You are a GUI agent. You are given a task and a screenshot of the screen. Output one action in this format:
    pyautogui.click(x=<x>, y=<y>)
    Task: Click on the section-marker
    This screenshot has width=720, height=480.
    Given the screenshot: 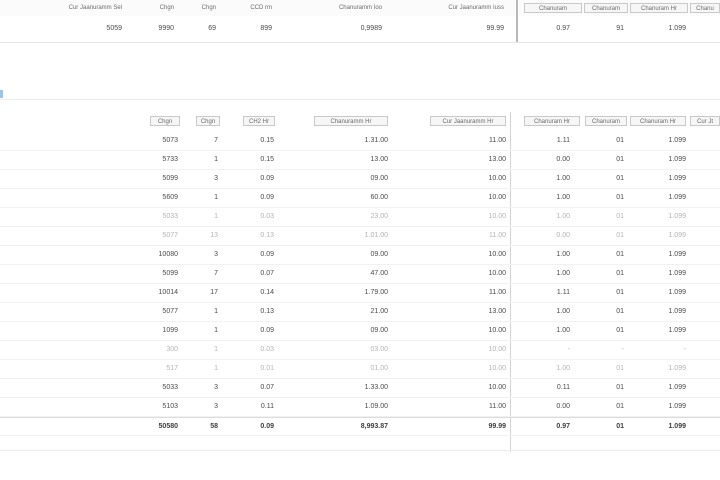 What is the action you would take?
    pyautogui.click(x=1, y=94)
    